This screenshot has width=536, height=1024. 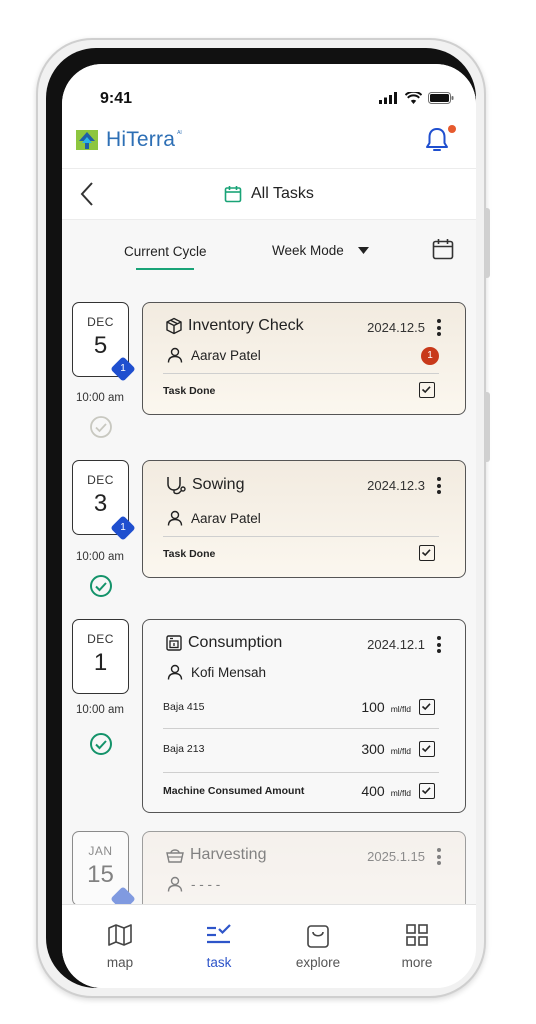 What do you see at coordinates (193, 884) in the screenshot?
I see `task-assignee: - - - -` at bounding box center [193, 884].